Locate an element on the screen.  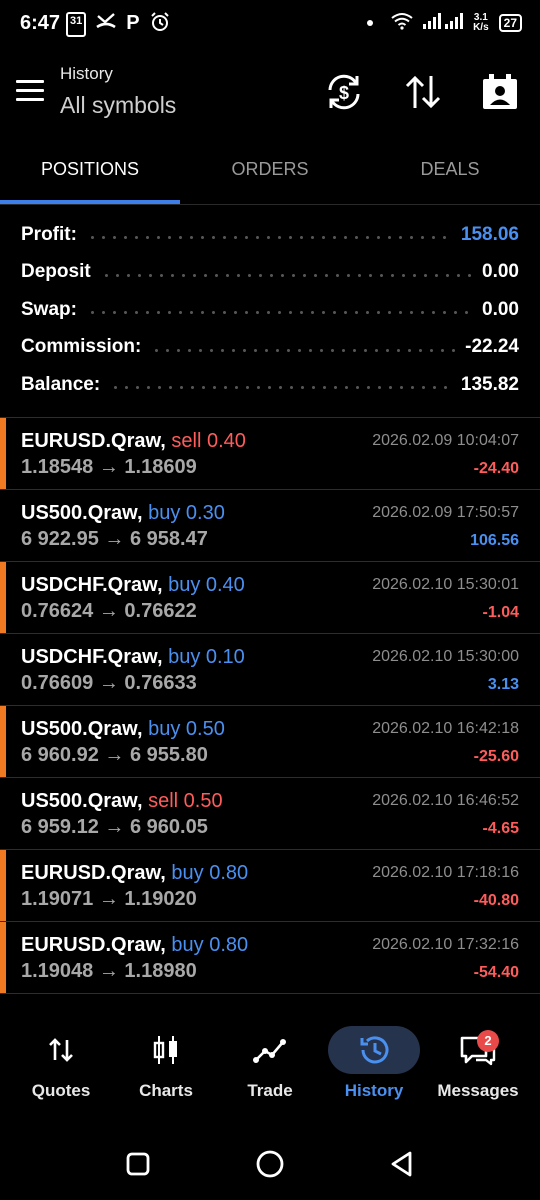
open-price: 0.76609 is located at coordinates (57, 683).